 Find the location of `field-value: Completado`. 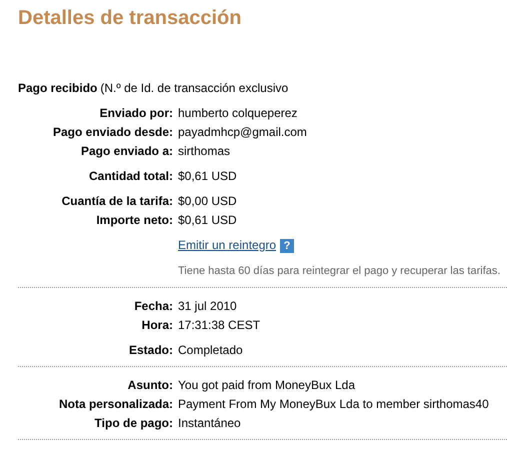

field-value: Completado is located at coordinates (211, 349).